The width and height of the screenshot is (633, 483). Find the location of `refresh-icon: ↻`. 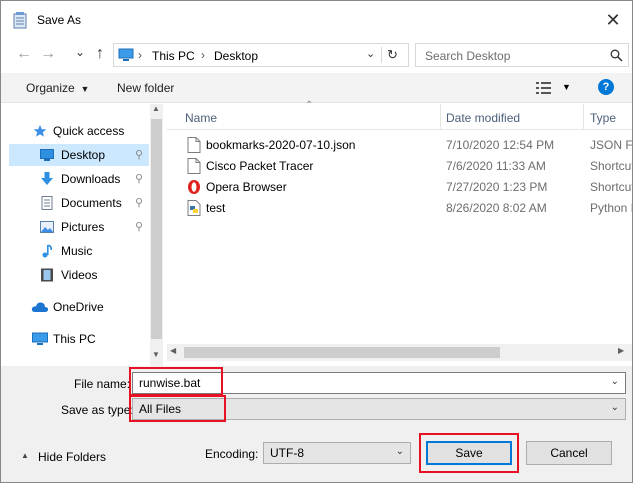

refresh-icon: ↻ is located at coordinates (392, 55).